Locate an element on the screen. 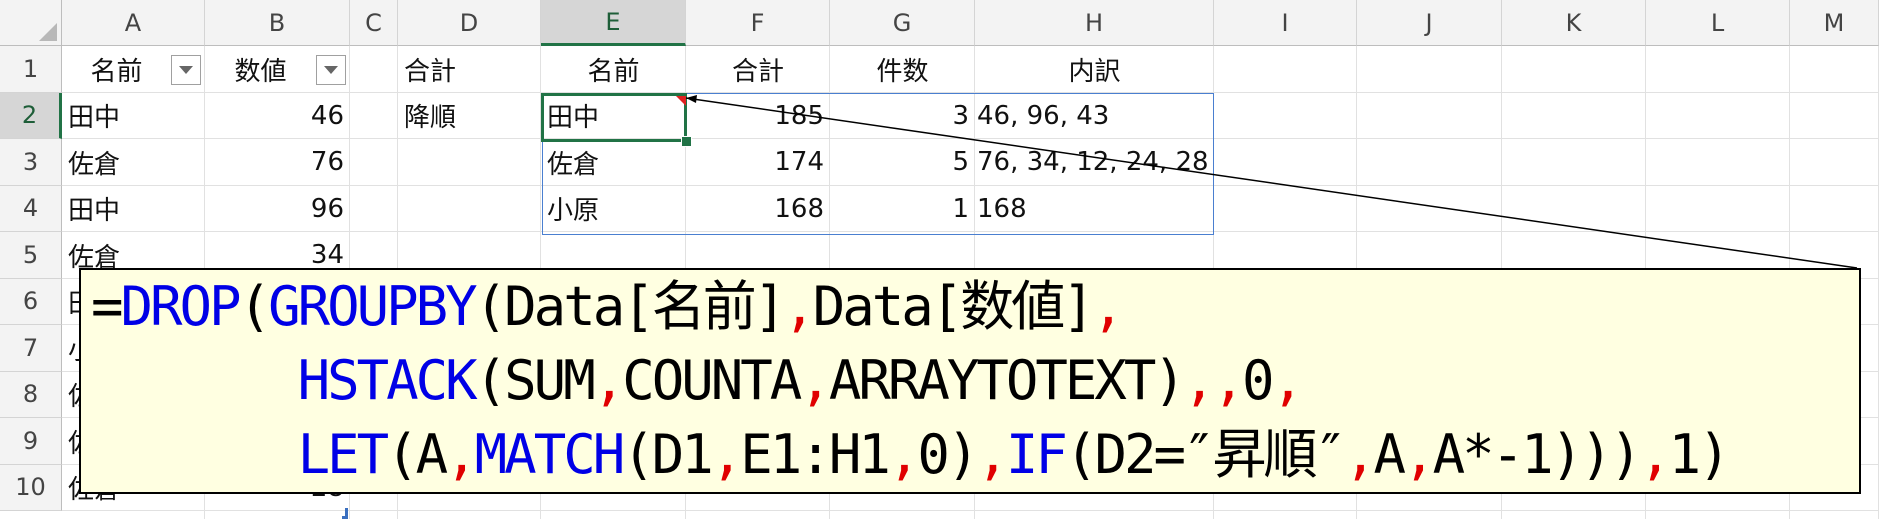  formula-token: 0) is located at coordinates (948, 454).